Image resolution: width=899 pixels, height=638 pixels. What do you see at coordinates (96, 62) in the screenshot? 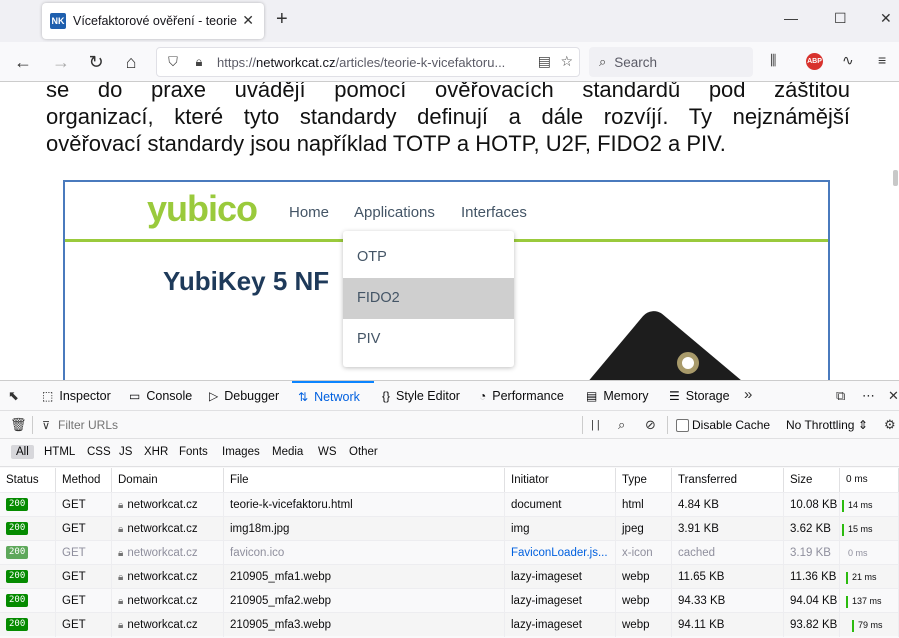
I see `reload-button: ↻` at bounding box center [96, 62].